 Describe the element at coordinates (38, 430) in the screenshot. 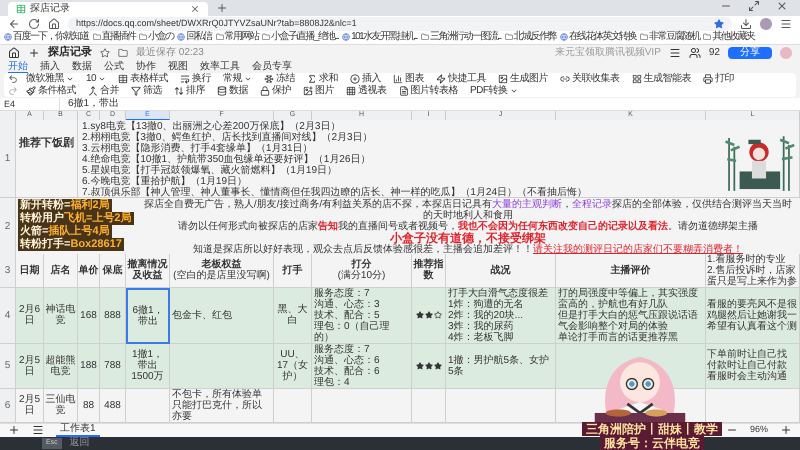

I see `sheet-list-icon` at that location.